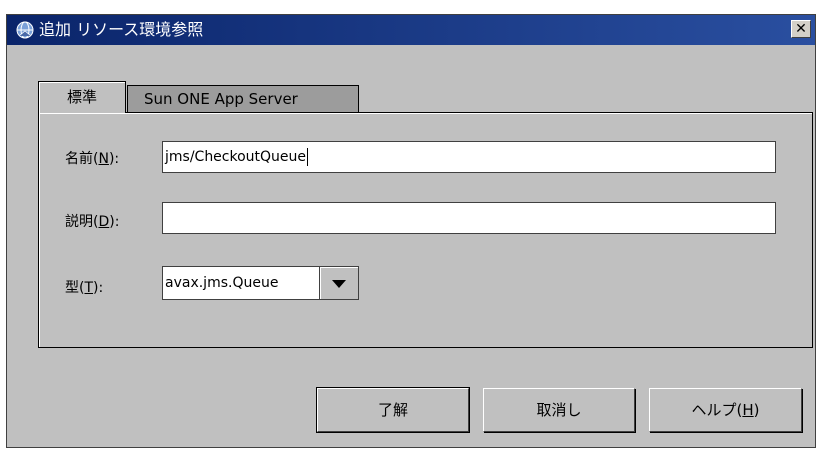 This screenshot has height=452, width=820. Describe the element at coordinates (469, 218) in the screenshot. I see `description-input` at that location.